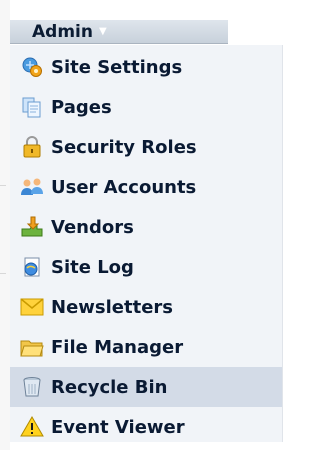 This screenshot has height=450, width=320. Describe the element at coordinates (146, 107) in the screenshot. I see `menu-item-pages: Pages` at that location.